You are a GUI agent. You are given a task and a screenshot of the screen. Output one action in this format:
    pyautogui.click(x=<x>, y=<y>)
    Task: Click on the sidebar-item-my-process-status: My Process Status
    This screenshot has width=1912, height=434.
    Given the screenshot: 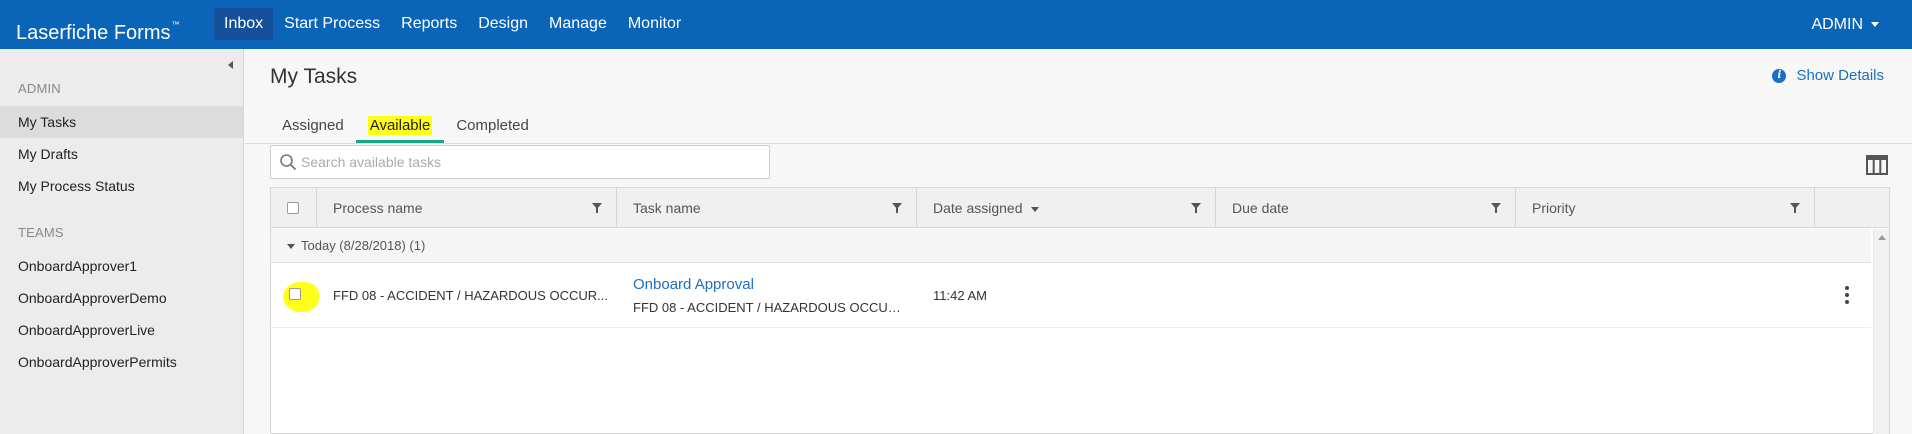 What is the action you would take?
    pyautogui.click(x=121, y=186)
    